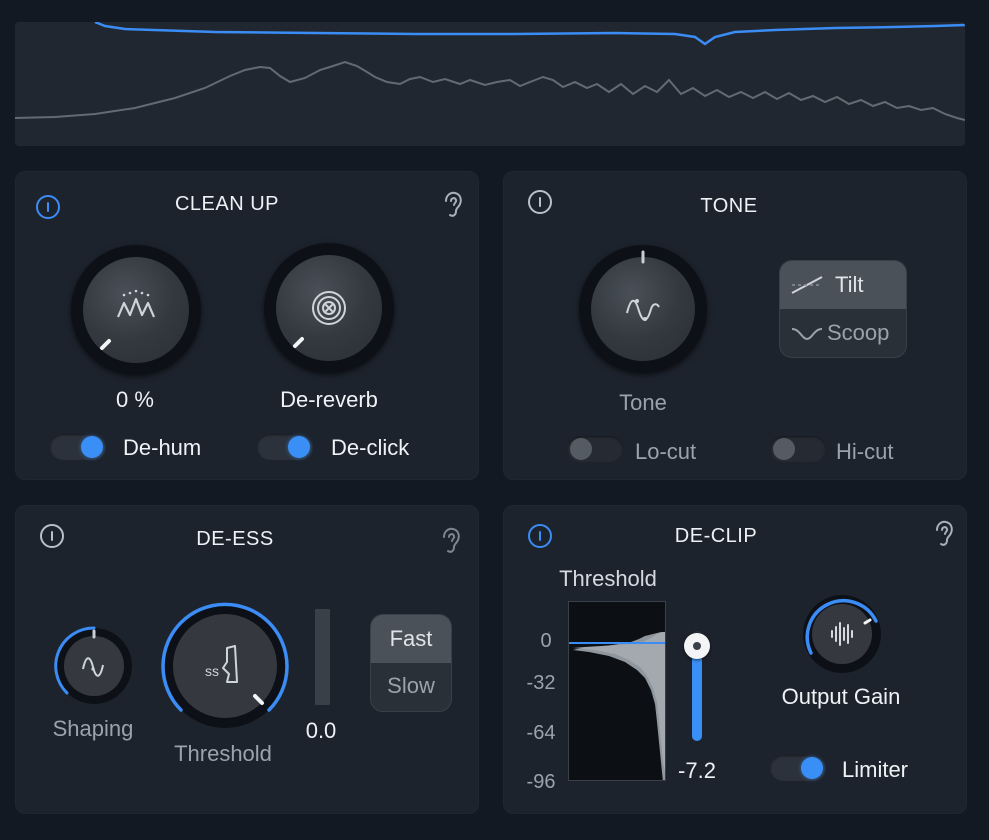  Describe the element at coordinates (841, 696) in the screenshot. I see `output-gain-label: Output Gain` at that location.